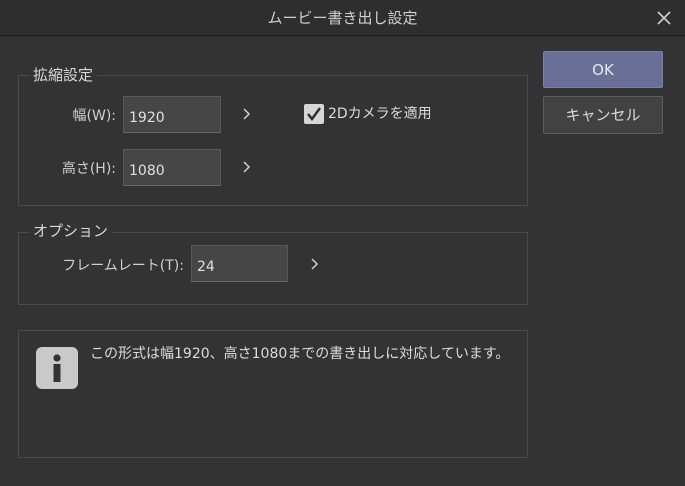 This screenshot has width=685, height=486. I want to click on window-title: ムービー書き出し設定, so click(342, 18).